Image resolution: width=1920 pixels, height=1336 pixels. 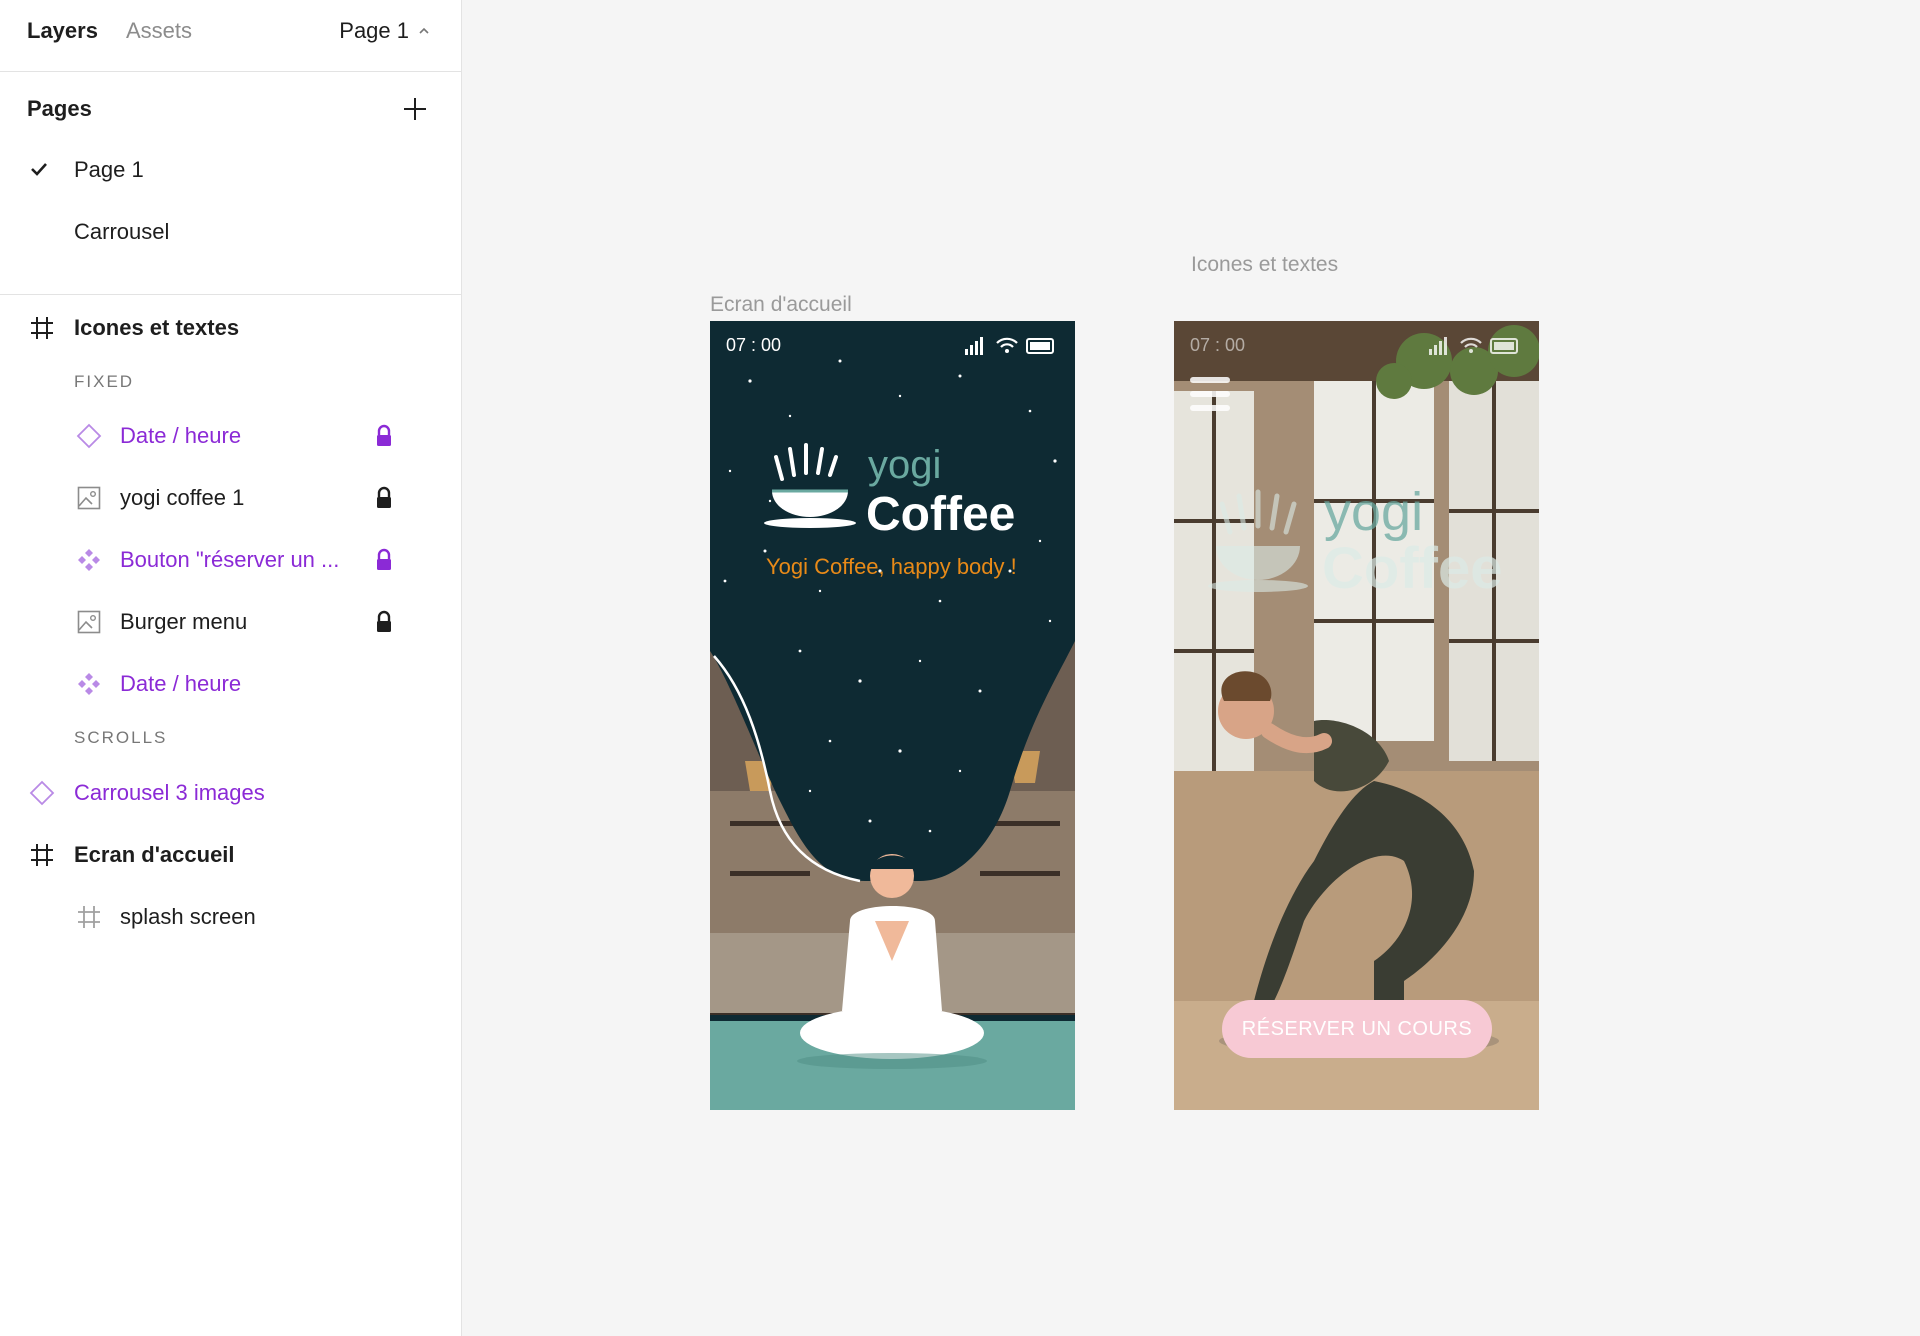 What do you see at coordinates (1209, 396) in the screenshot?
I see `burger-menu-icon` at bounding box center [1209, 396].